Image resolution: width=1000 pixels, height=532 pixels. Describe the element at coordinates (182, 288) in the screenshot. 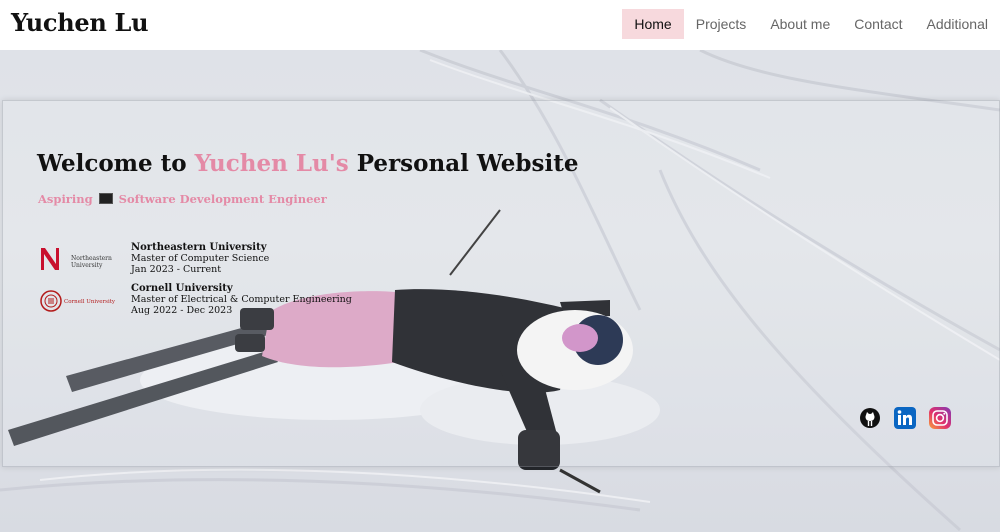

I see `school-name: Cornell University` at that location.